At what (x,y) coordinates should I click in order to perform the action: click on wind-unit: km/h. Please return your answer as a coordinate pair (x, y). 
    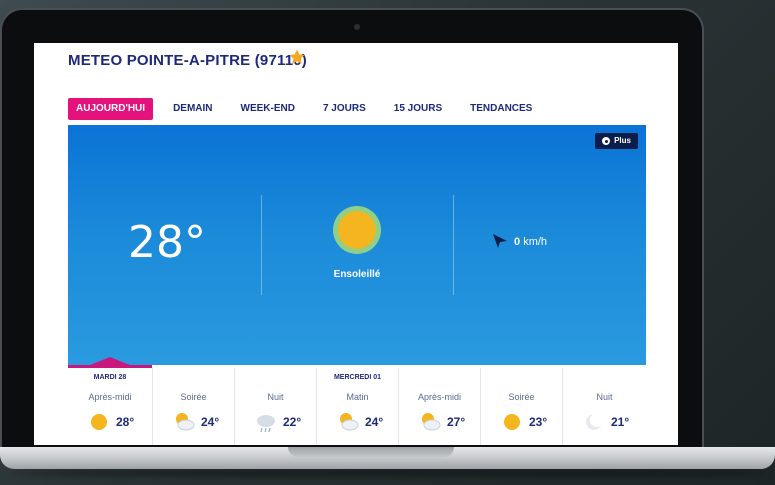
    Looking at the image, I should click on (535, 242).